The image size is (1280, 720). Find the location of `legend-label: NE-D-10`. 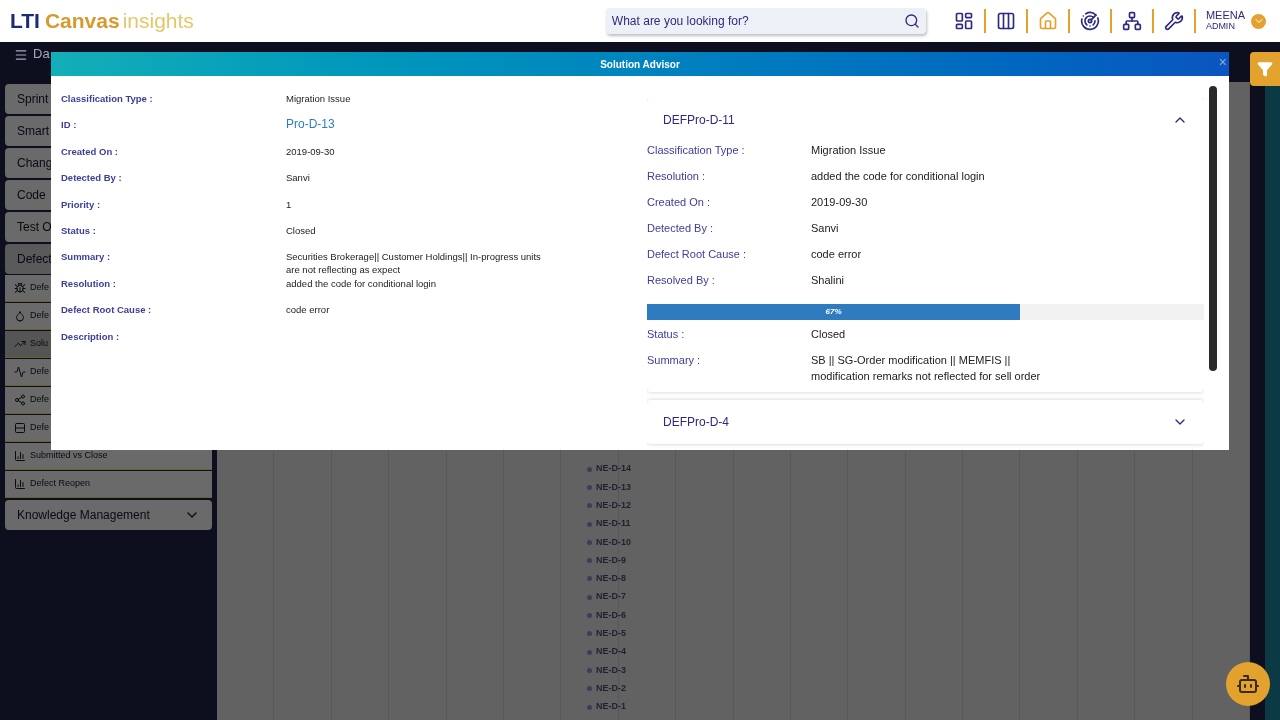

legend-label: NE-D-10 is located at coordinates (613, 542).